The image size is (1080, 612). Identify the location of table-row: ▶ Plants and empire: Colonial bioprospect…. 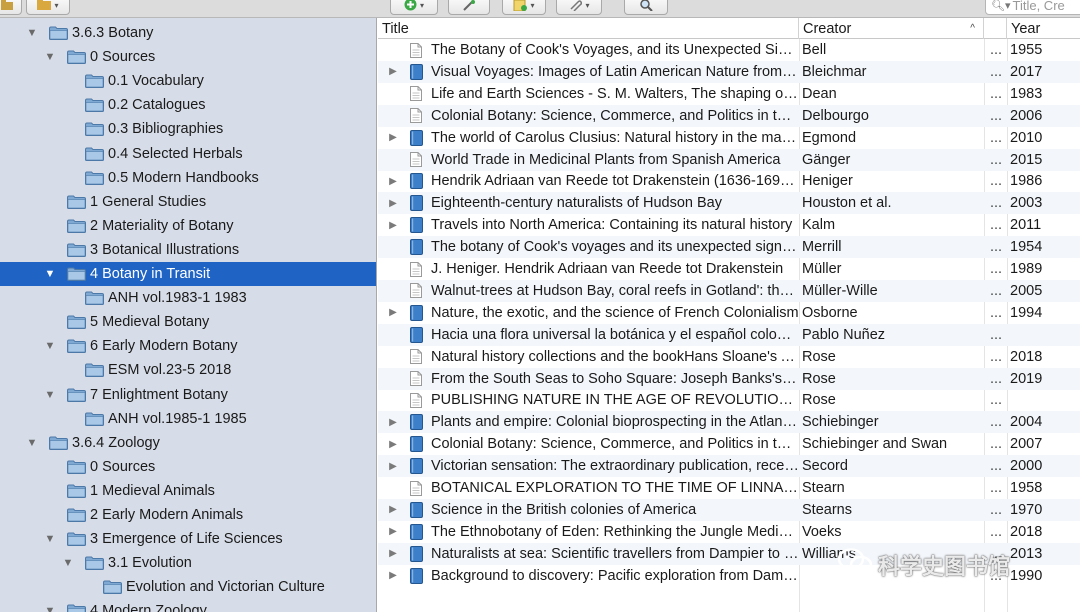
(729, 422).